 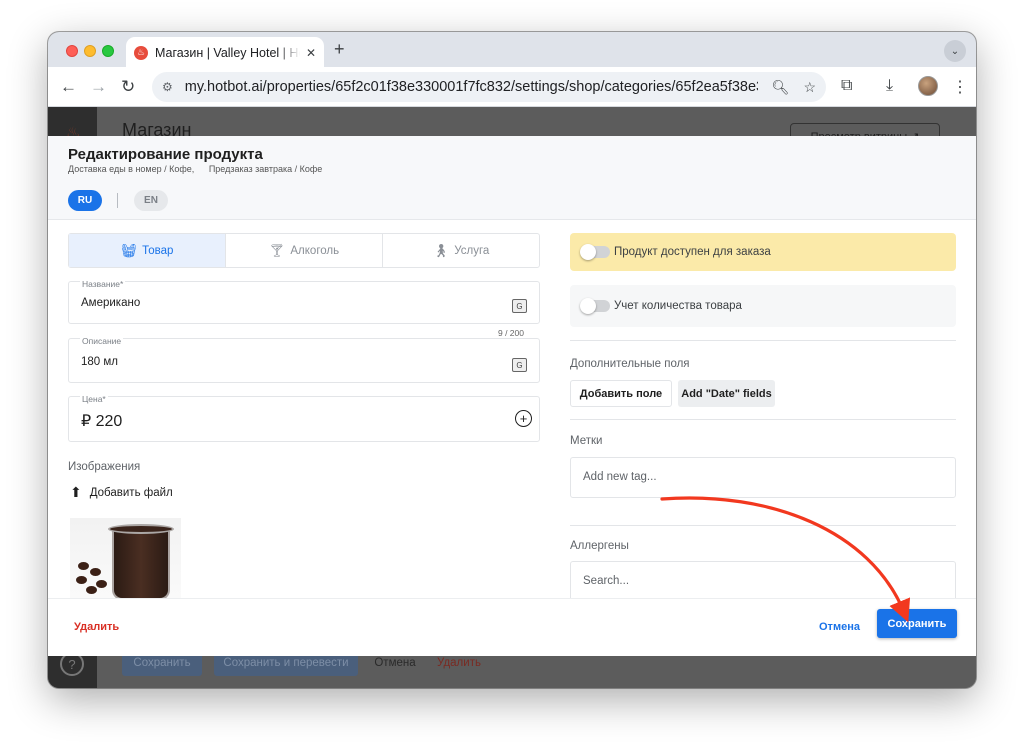 What do you see at coordinates (781, 87) in the screenshot?
I see `zoom-icon: 🔍︎` at bounding box center [781, 87].